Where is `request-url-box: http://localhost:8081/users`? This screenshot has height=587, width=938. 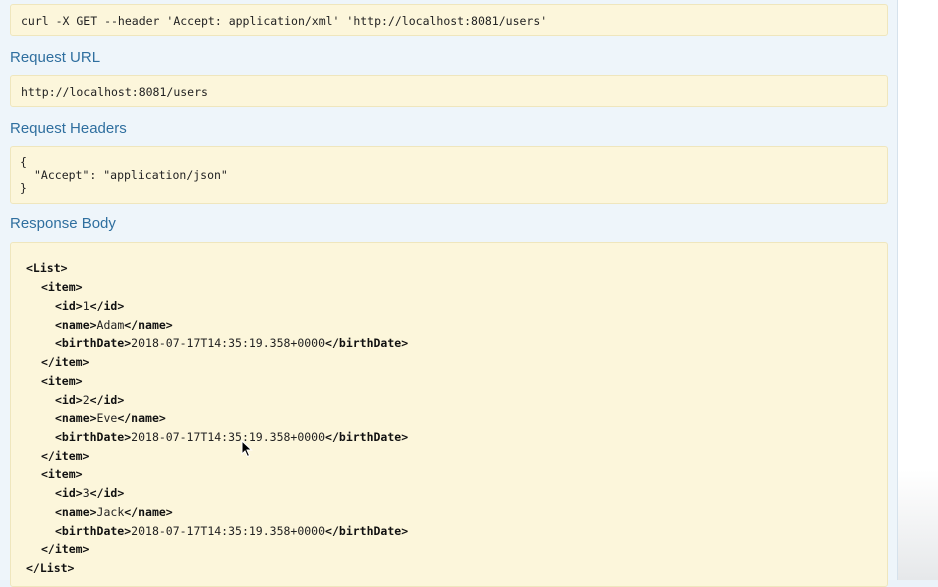 request-url-box: http://localhost:8081/users is located at coordinates (449, 91).